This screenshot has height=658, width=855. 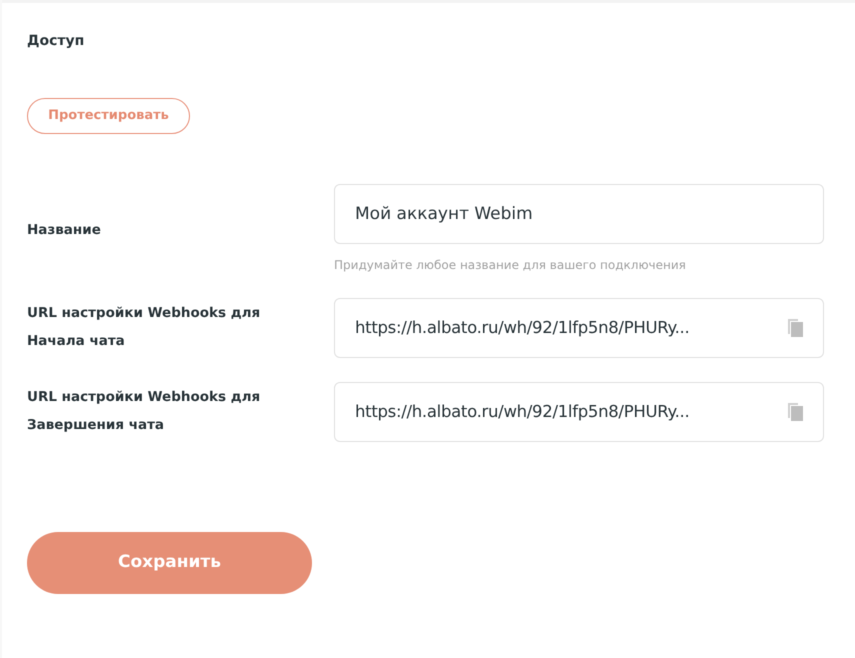 I want to click on field-label: Название, so click(x=64, y=230).